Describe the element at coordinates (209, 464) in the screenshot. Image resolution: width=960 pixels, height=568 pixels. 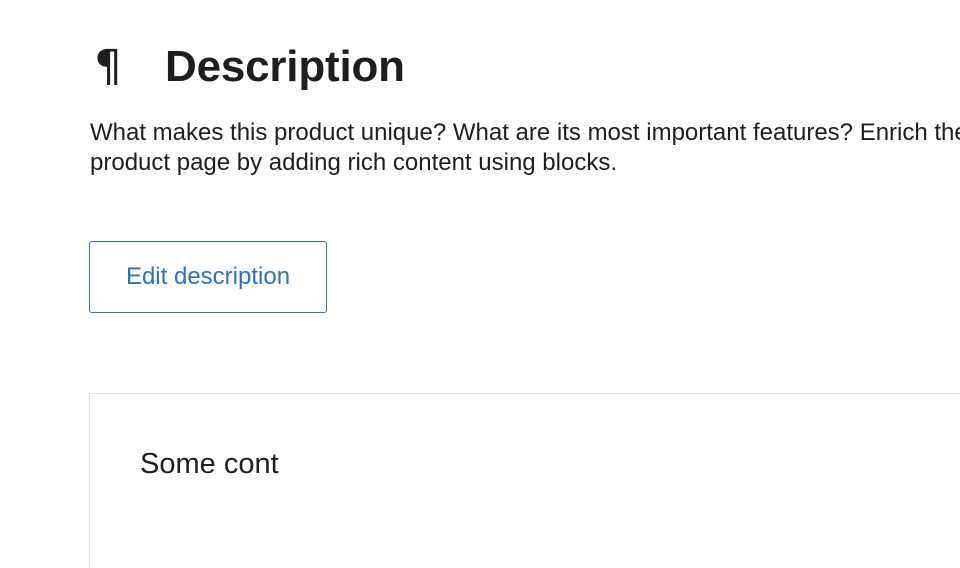
I see `preview-content-text: Some cont` at that location.